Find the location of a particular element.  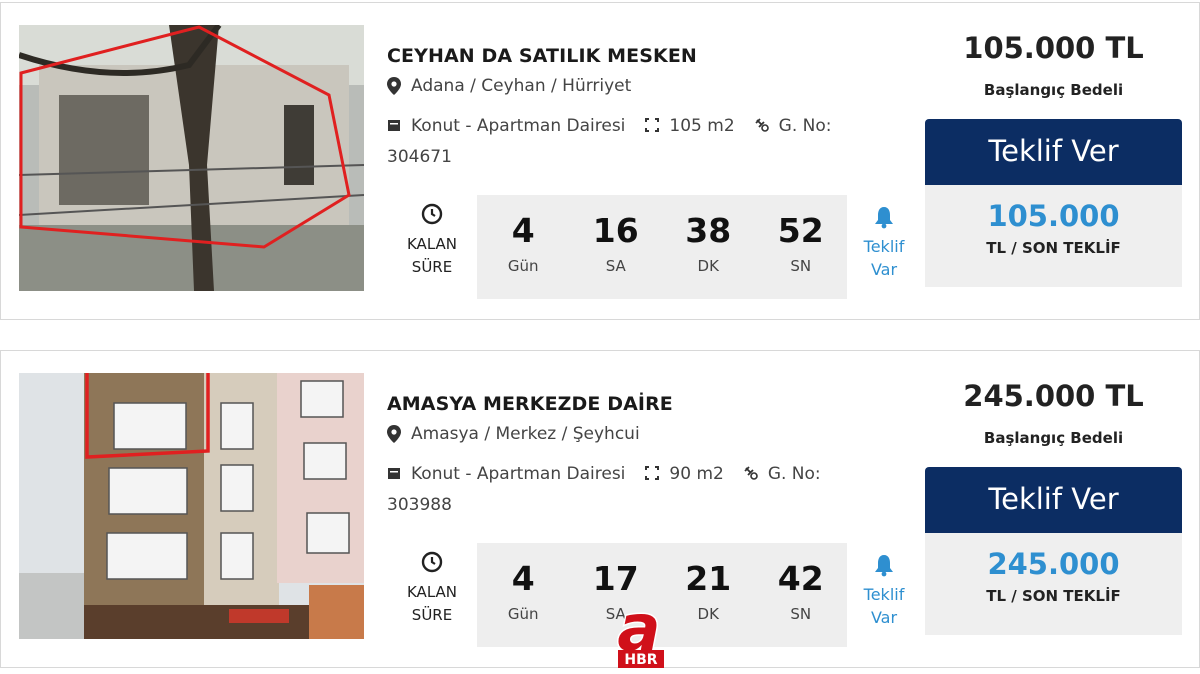

starting-price: 105.000 TL is located at coordinates (1053, 48).